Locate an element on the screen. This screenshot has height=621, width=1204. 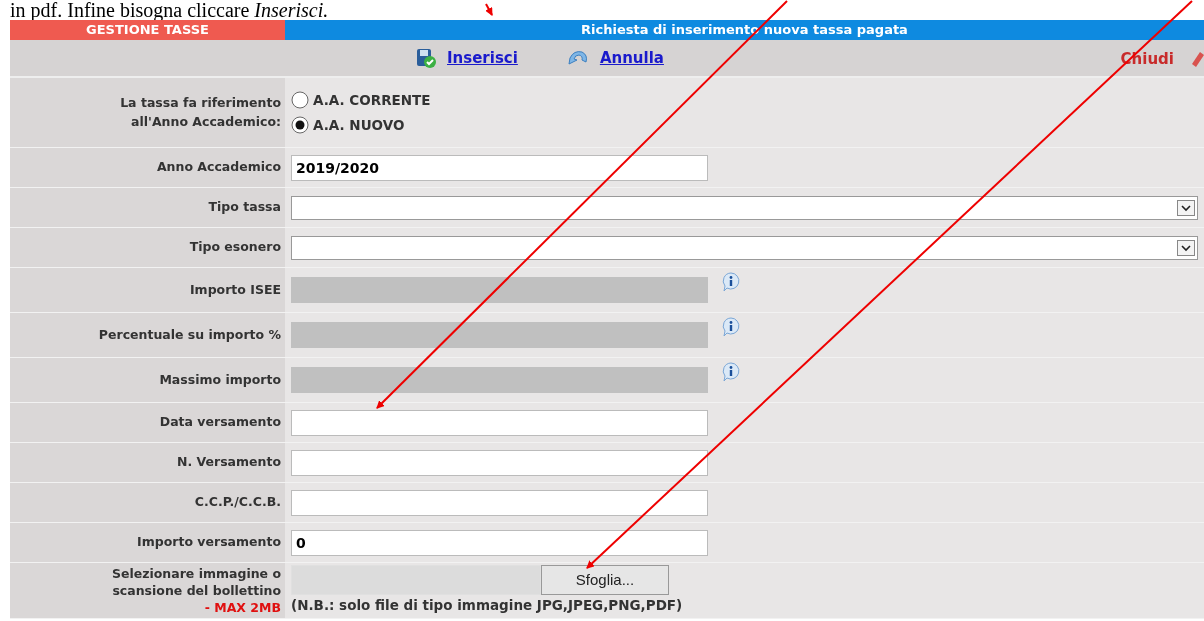
field-label: Percentuale su importo % is located at coordinates (189, 334).